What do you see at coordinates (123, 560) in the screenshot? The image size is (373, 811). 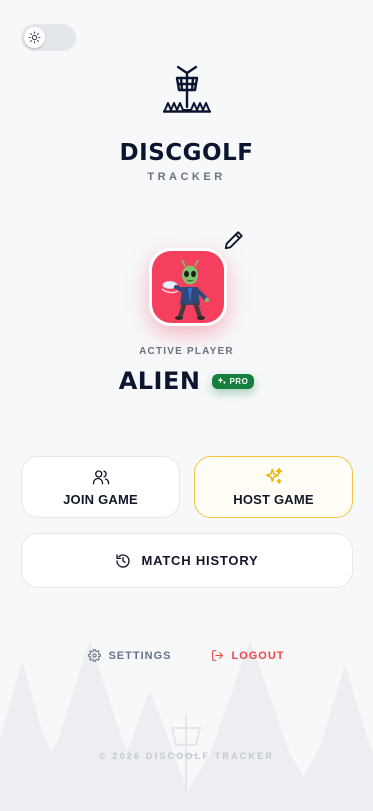 I see `history-icon` at bounding box center [123, 560].